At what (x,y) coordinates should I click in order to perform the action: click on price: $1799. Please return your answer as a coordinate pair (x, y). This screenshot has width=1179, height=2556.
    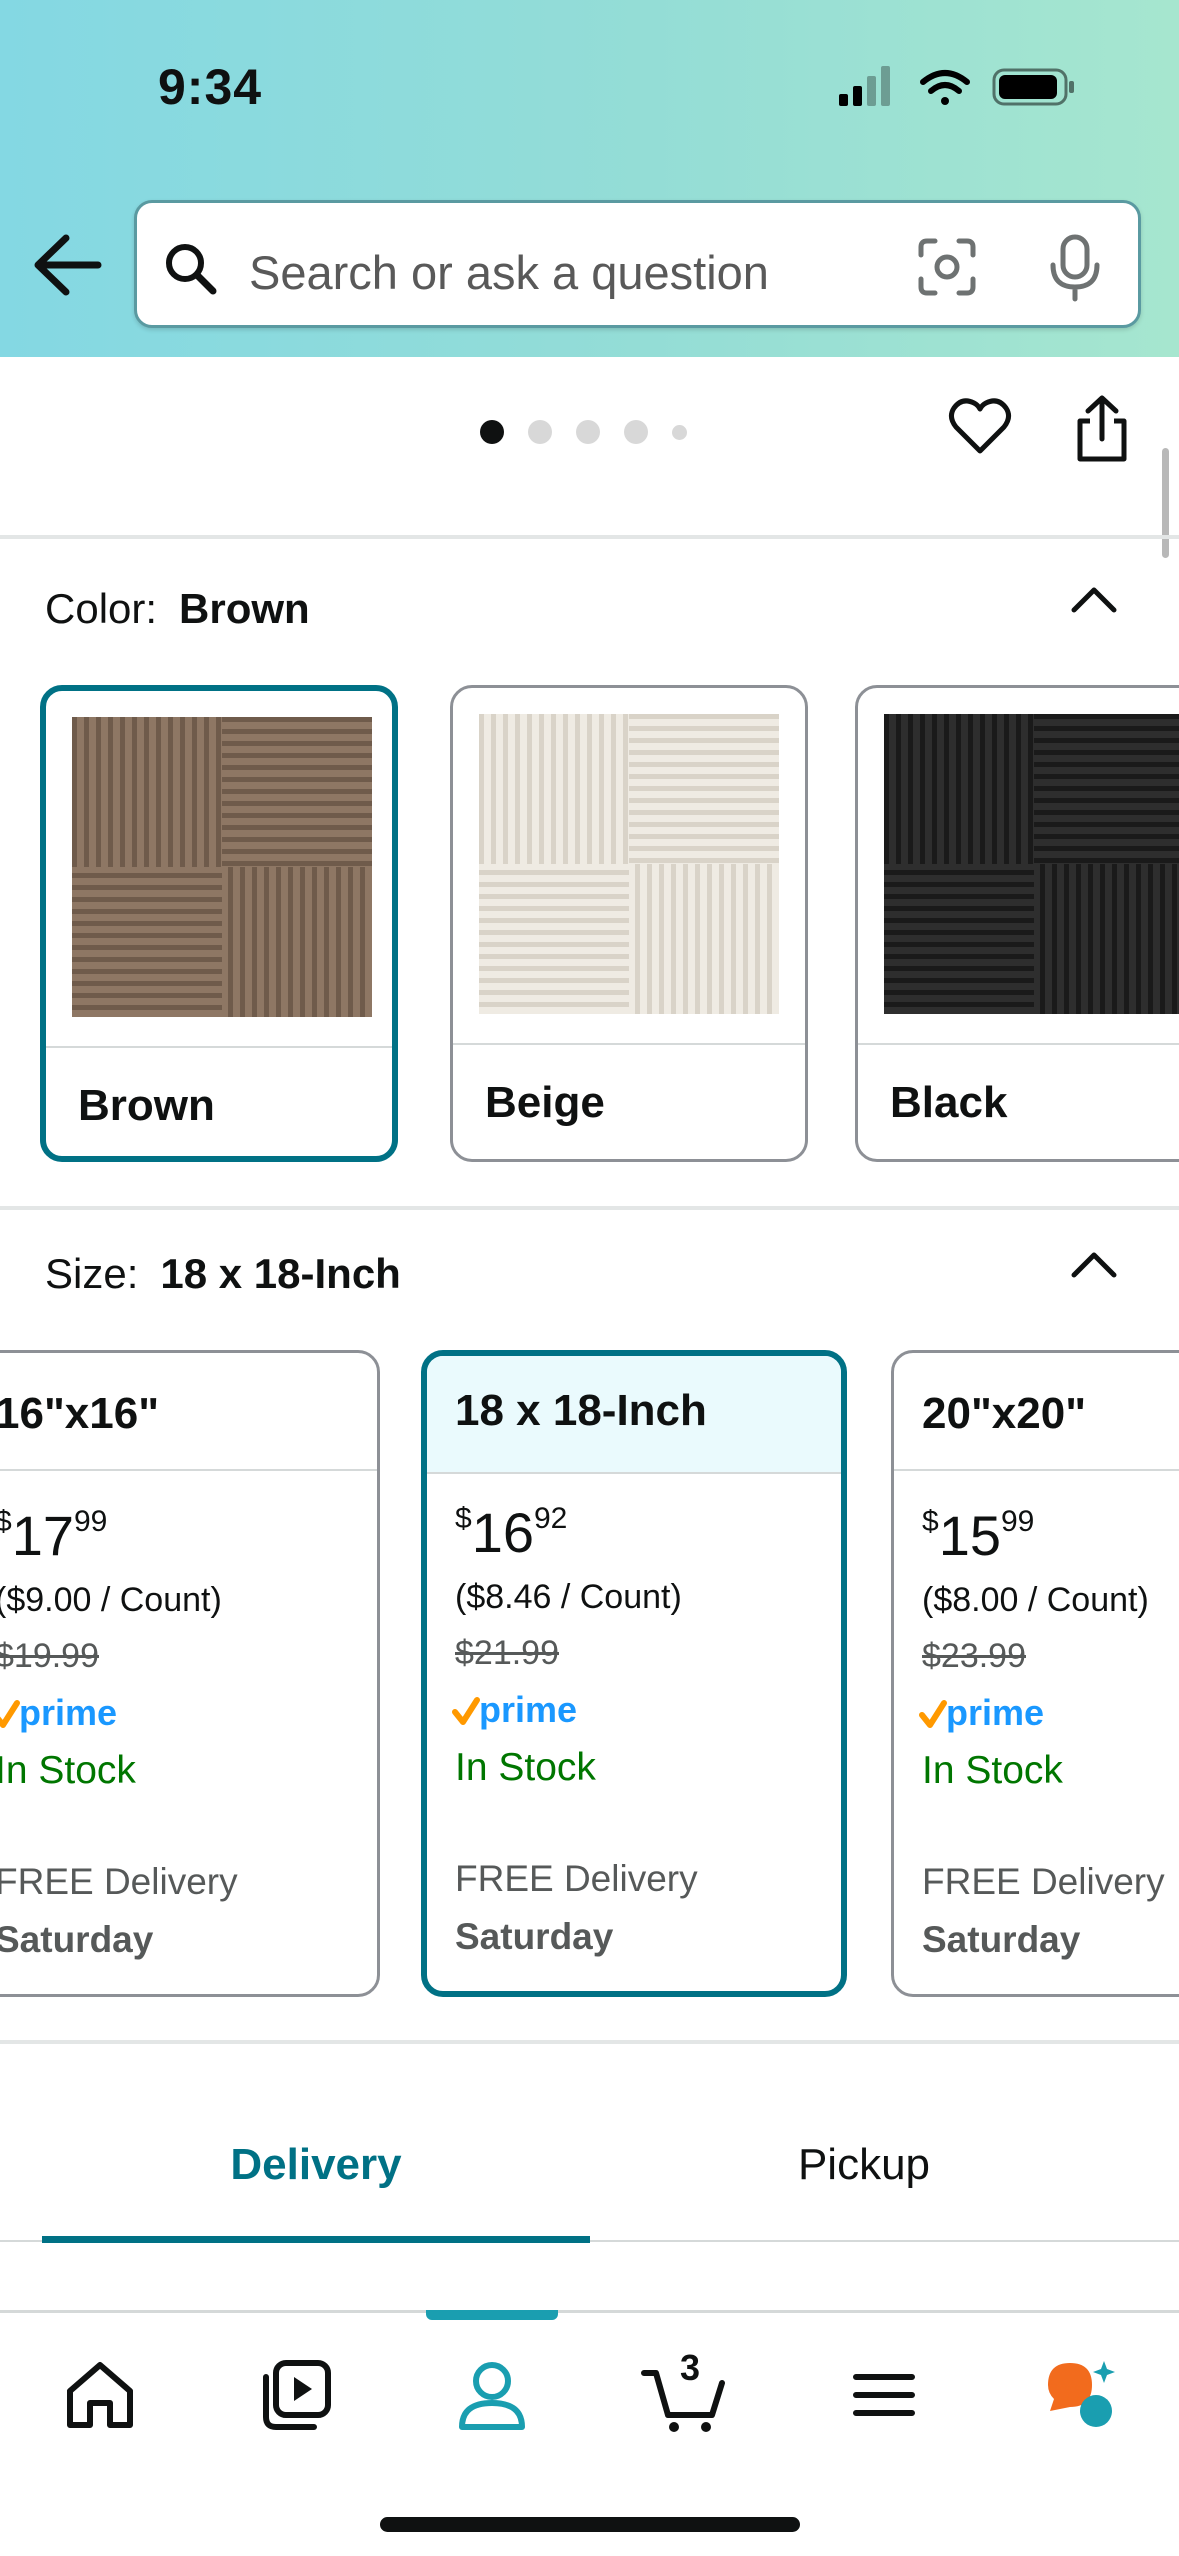
    Looking at the image, I should click on (53, 1535).